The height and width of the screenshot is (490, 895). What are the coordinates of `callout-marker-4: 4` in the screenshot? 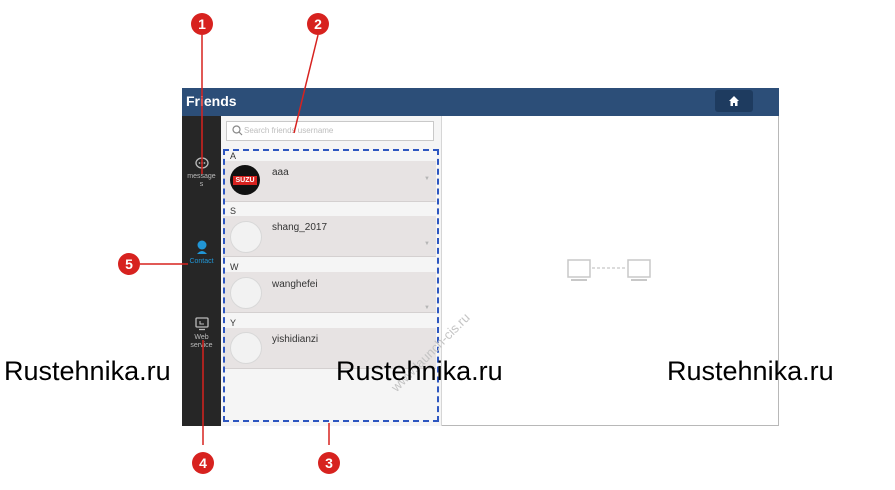 It's located at (203, 463).